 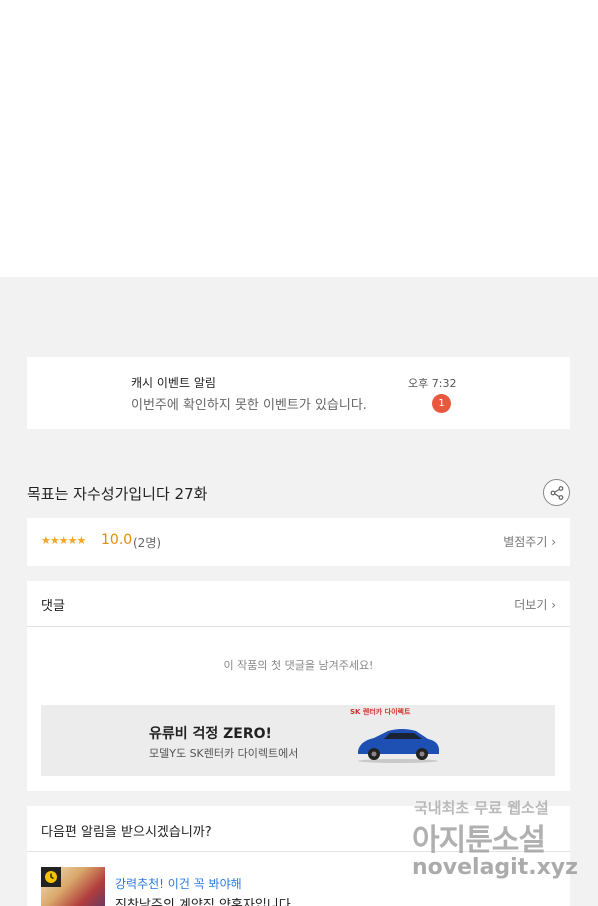 What do you see at coordinates (147, 543) in the screenshot?
I see `rating-count: (2명)` at bounding box center [147, 543].